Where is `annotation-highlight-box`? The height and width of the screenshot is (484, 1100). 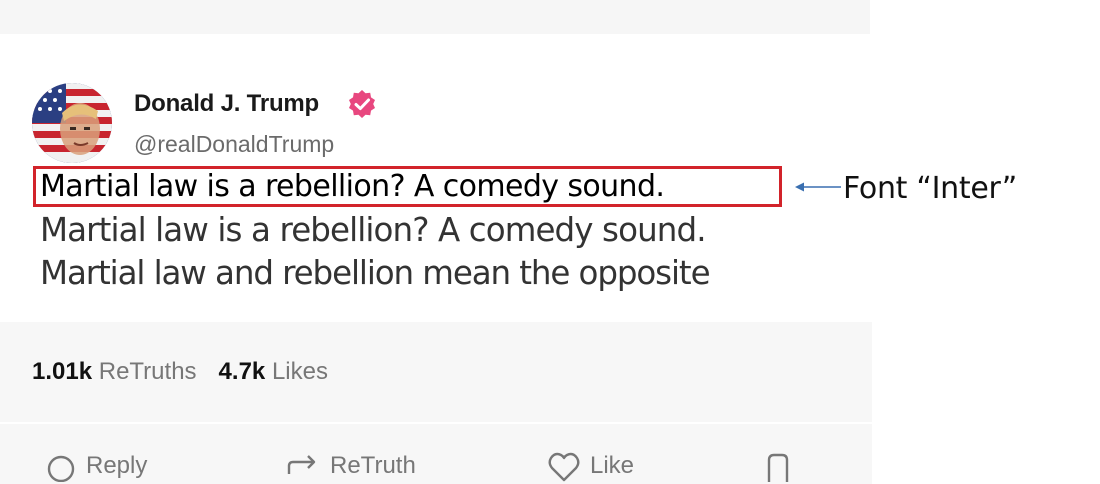 annotation-highlight-box is located at coordinates (407, 186).